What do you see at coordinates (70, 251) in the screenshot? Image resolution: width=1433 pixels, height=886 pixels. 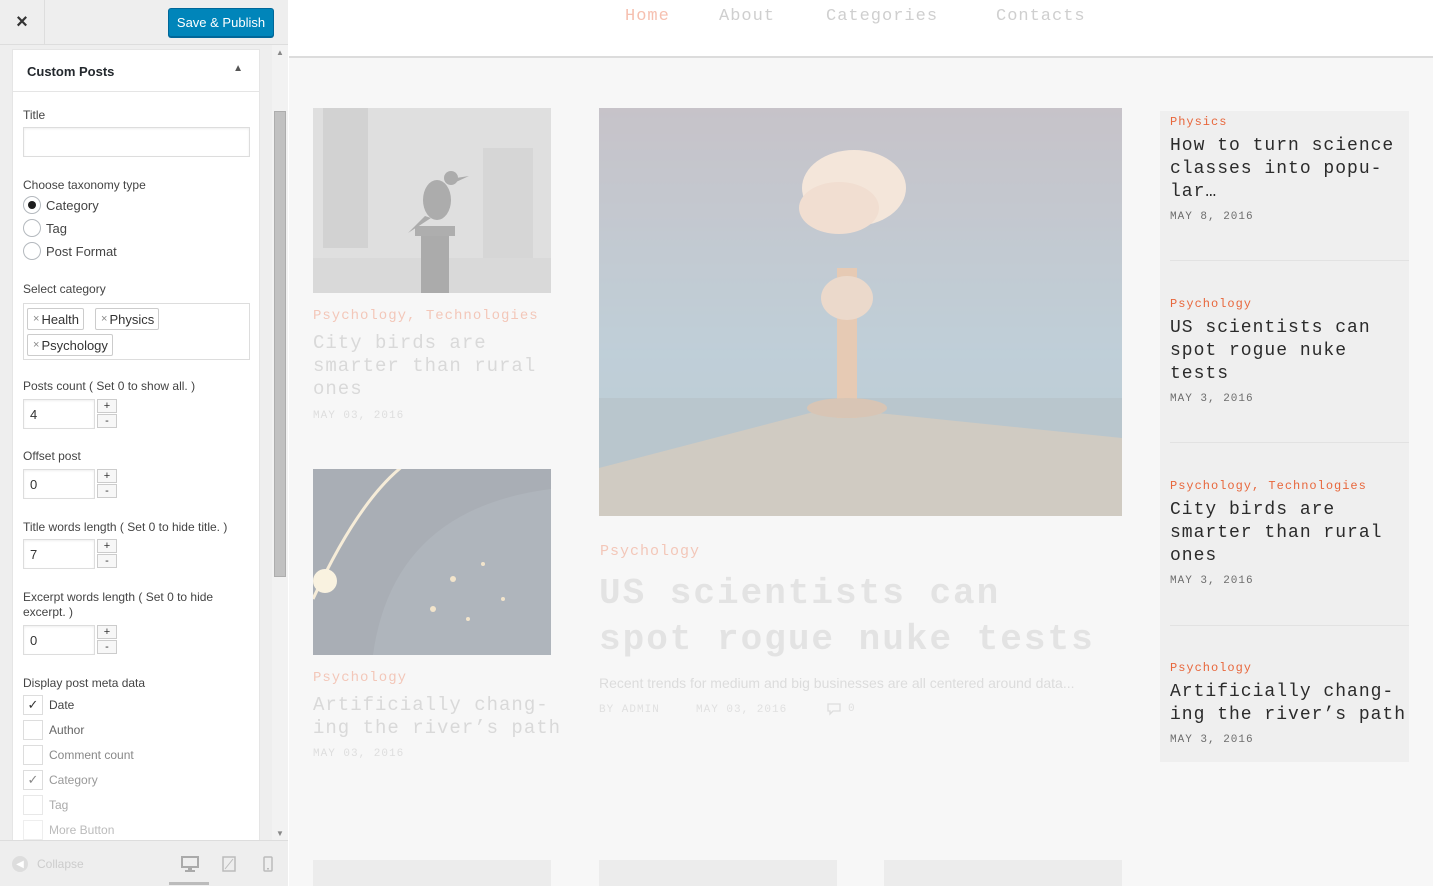 I see `radio-post-format: Post Format` at bounding box center [70, 251].